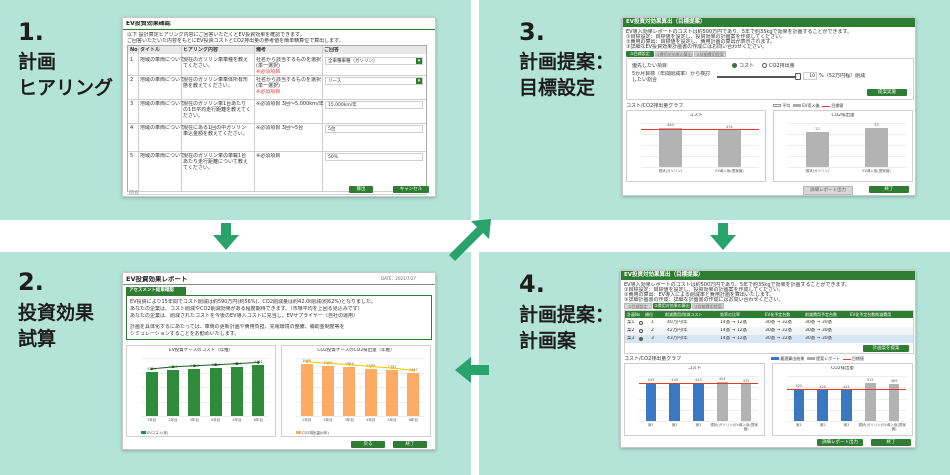  Describe the element at coordinates (677, 338) in the screenshot. I see `s4-cell: 43万円/年` at that location.